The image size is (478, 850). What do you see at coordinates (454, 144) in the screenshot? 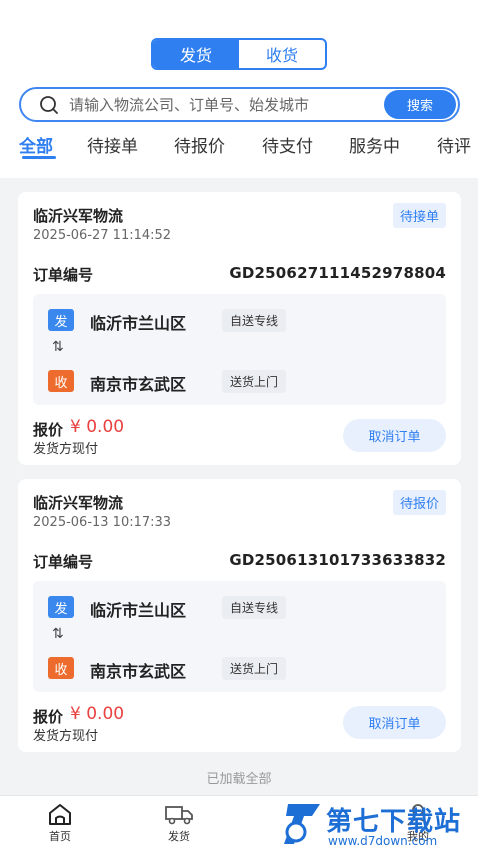
I see `tab-pending-review: 待评` at bounding box center [454, 144].